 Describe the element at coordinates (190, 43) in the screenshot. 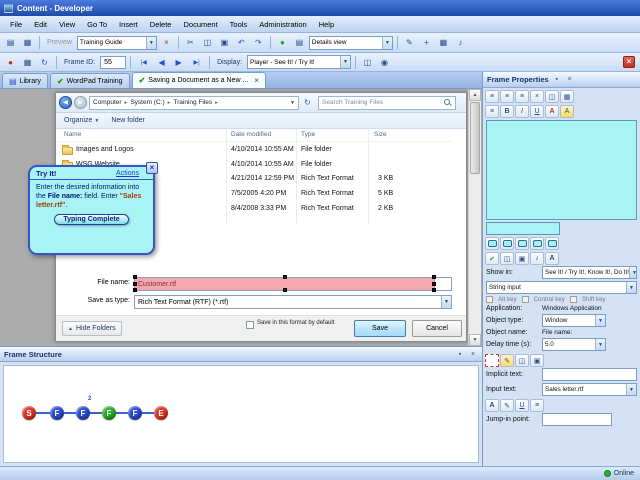

I see `cut-icon: ✂` at that location.